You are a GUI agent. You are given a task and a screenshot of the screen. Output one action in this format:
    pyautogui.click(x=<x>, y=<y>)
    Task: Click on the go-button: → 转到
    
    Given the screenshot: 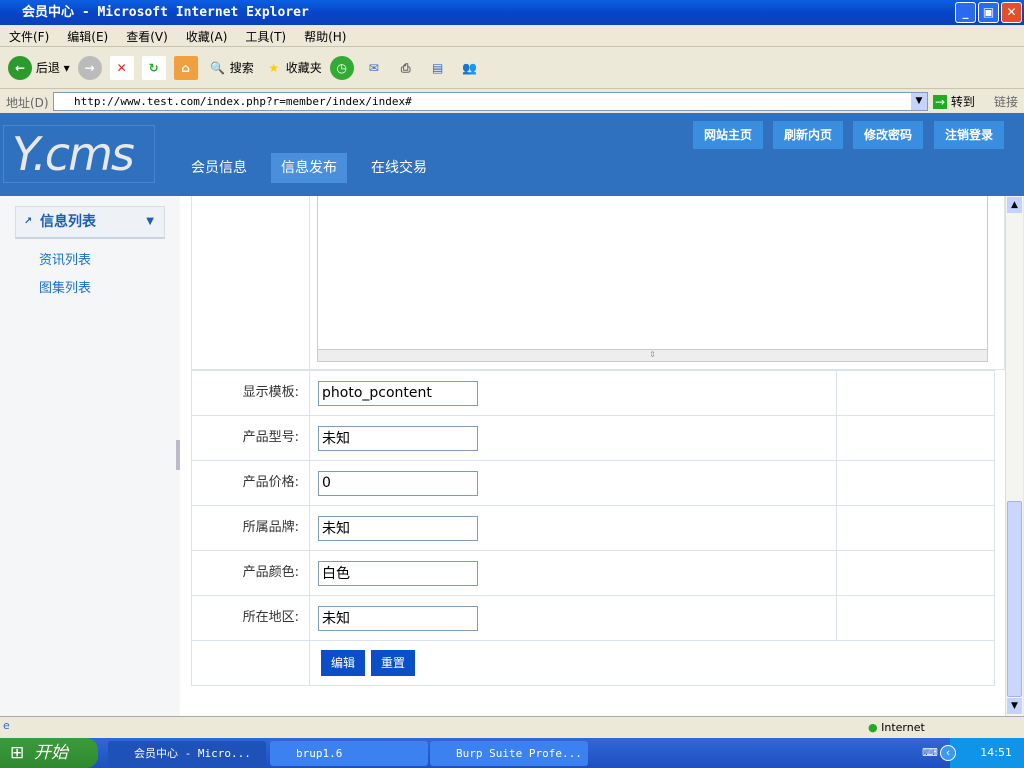 What is the action you would take?
    pyautogui.click(x=954, y=101)
    